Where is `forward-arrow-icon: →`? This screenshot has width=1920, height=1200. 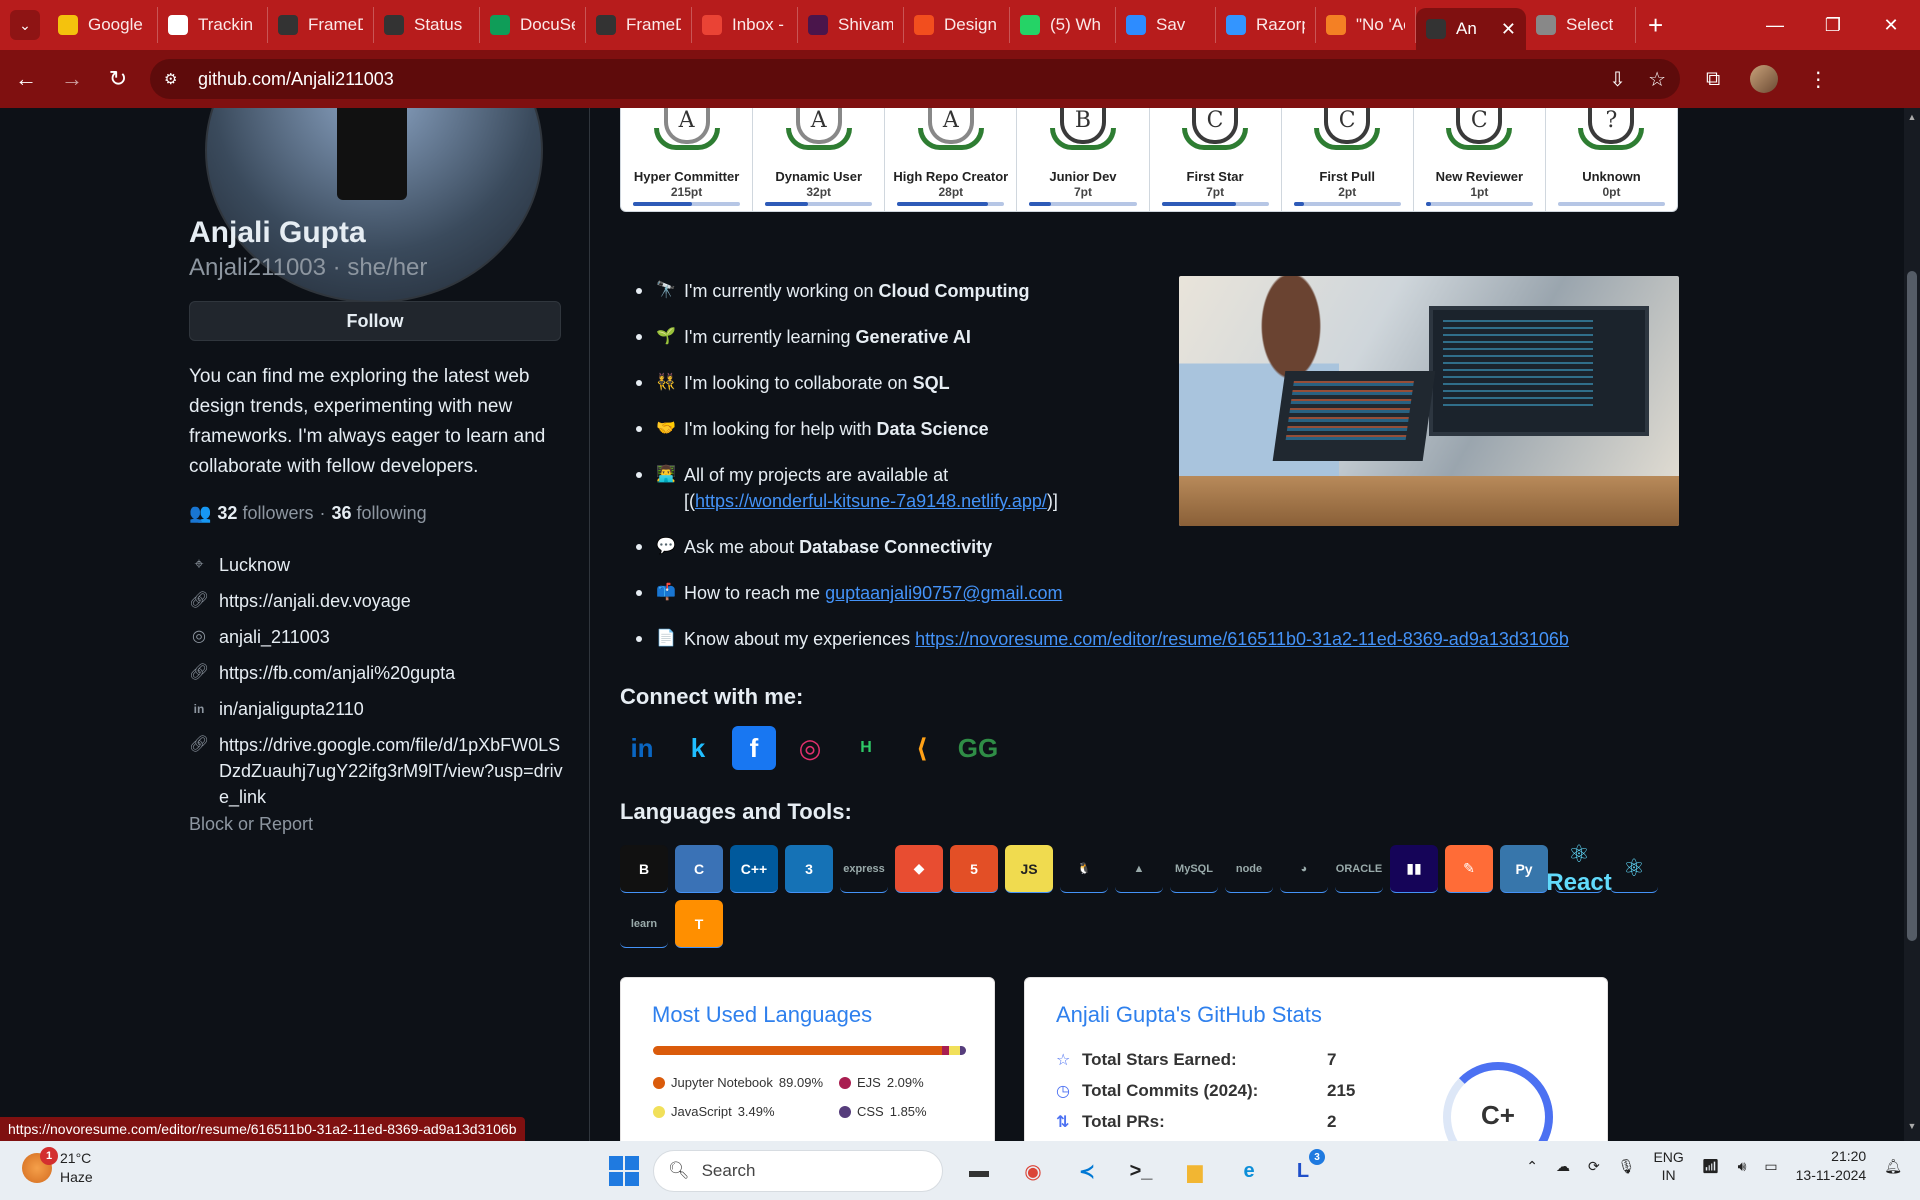 forward-arrow-icon: → is located at coordinates (72, 79).